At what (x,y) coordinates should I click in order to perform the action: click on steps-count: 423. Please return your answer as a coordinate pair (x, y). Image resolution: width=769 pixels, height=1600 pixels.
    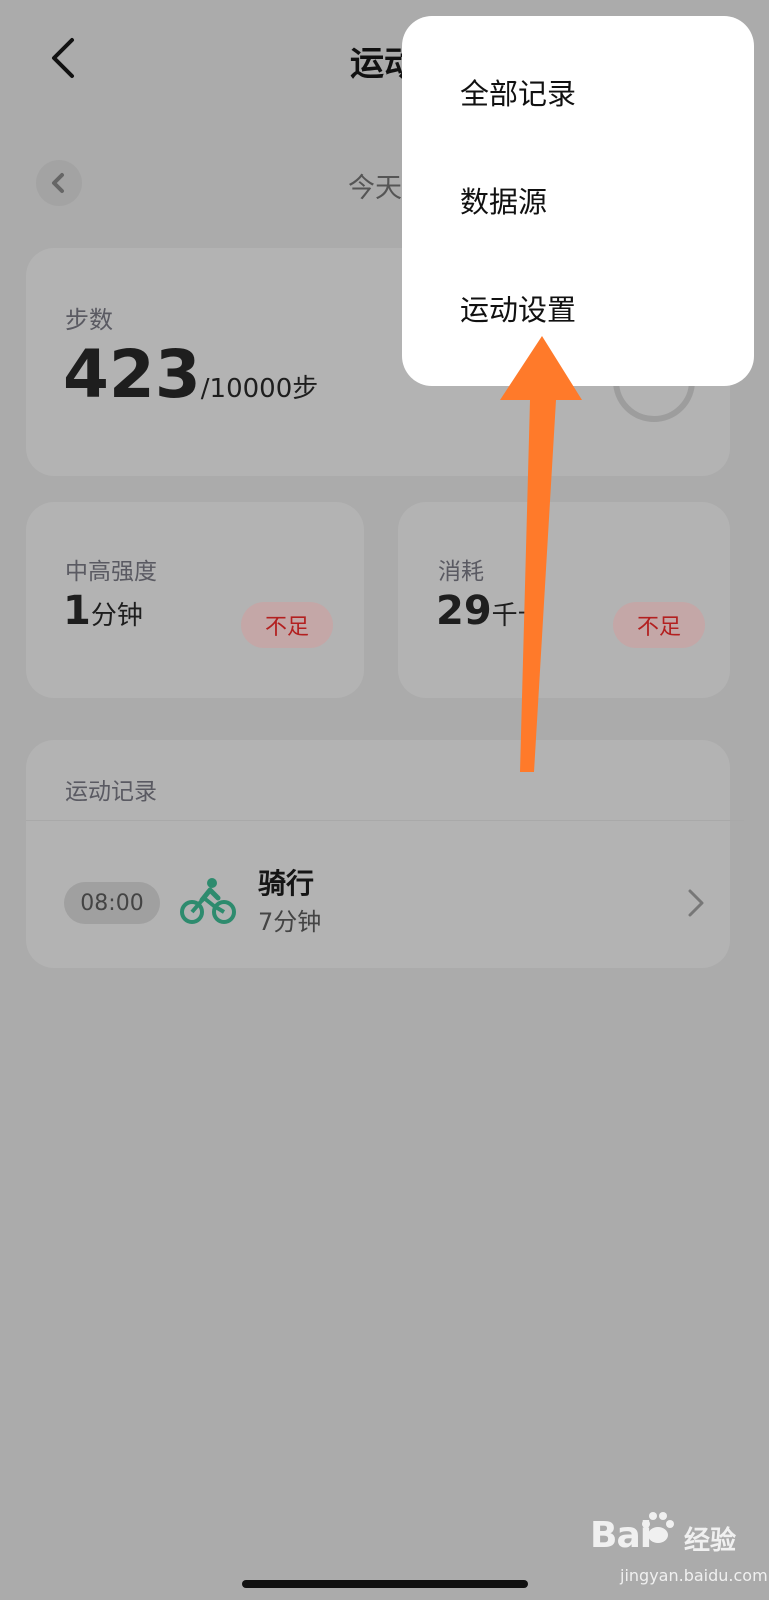
    Looking at the image, I should click on (132, 374).